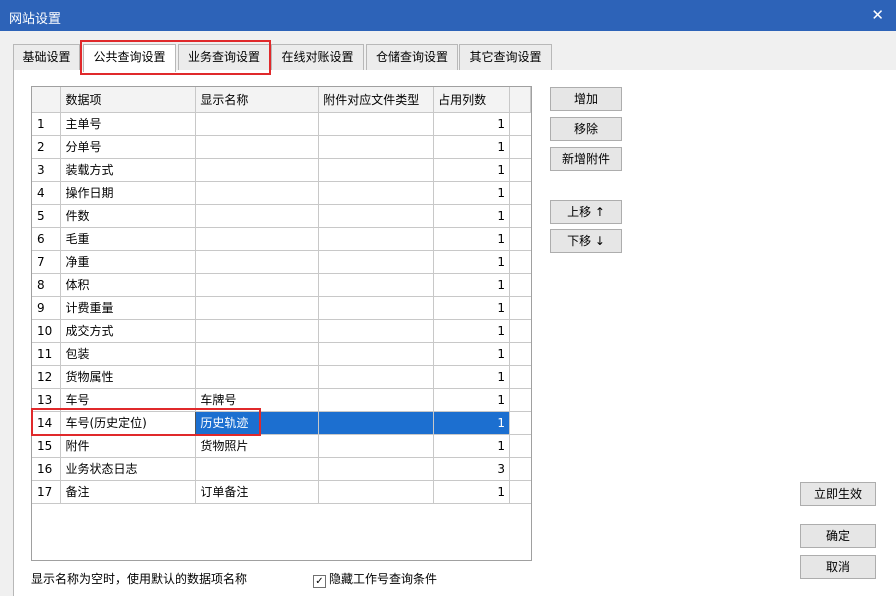  I want to click on remove-button: 移除, so click(586, 129).